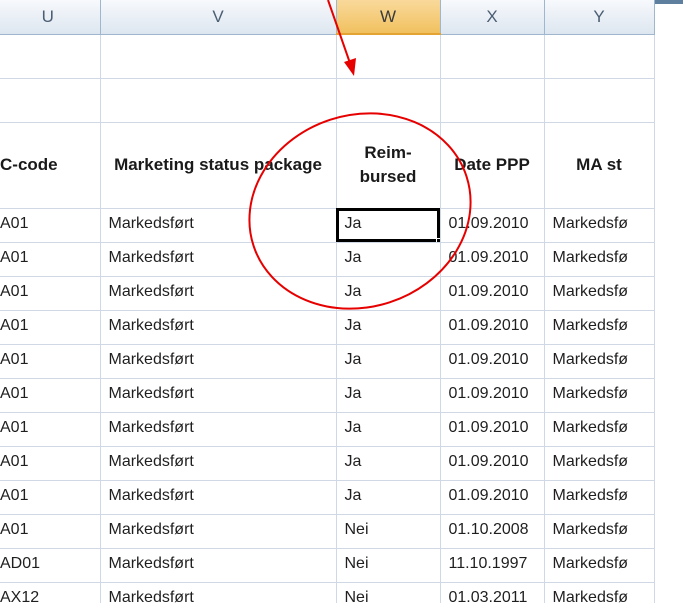 The image size is (683, 603). Describe the element at coordinates (388, 17) in the screenshot. I see `column-header-w: W` at that location.